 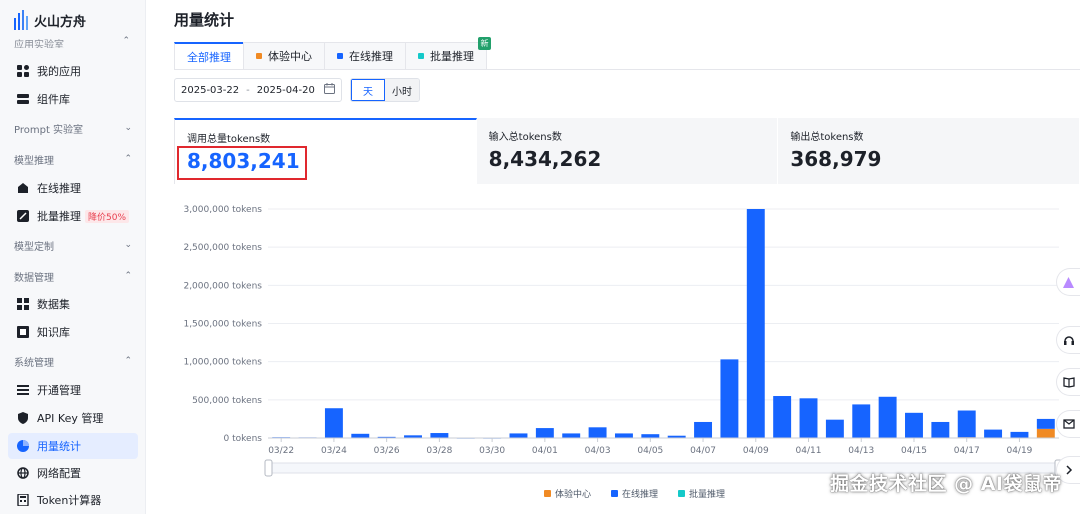 I want to click on tab-experience-center: 体验中心, so click(x=283, y=56).